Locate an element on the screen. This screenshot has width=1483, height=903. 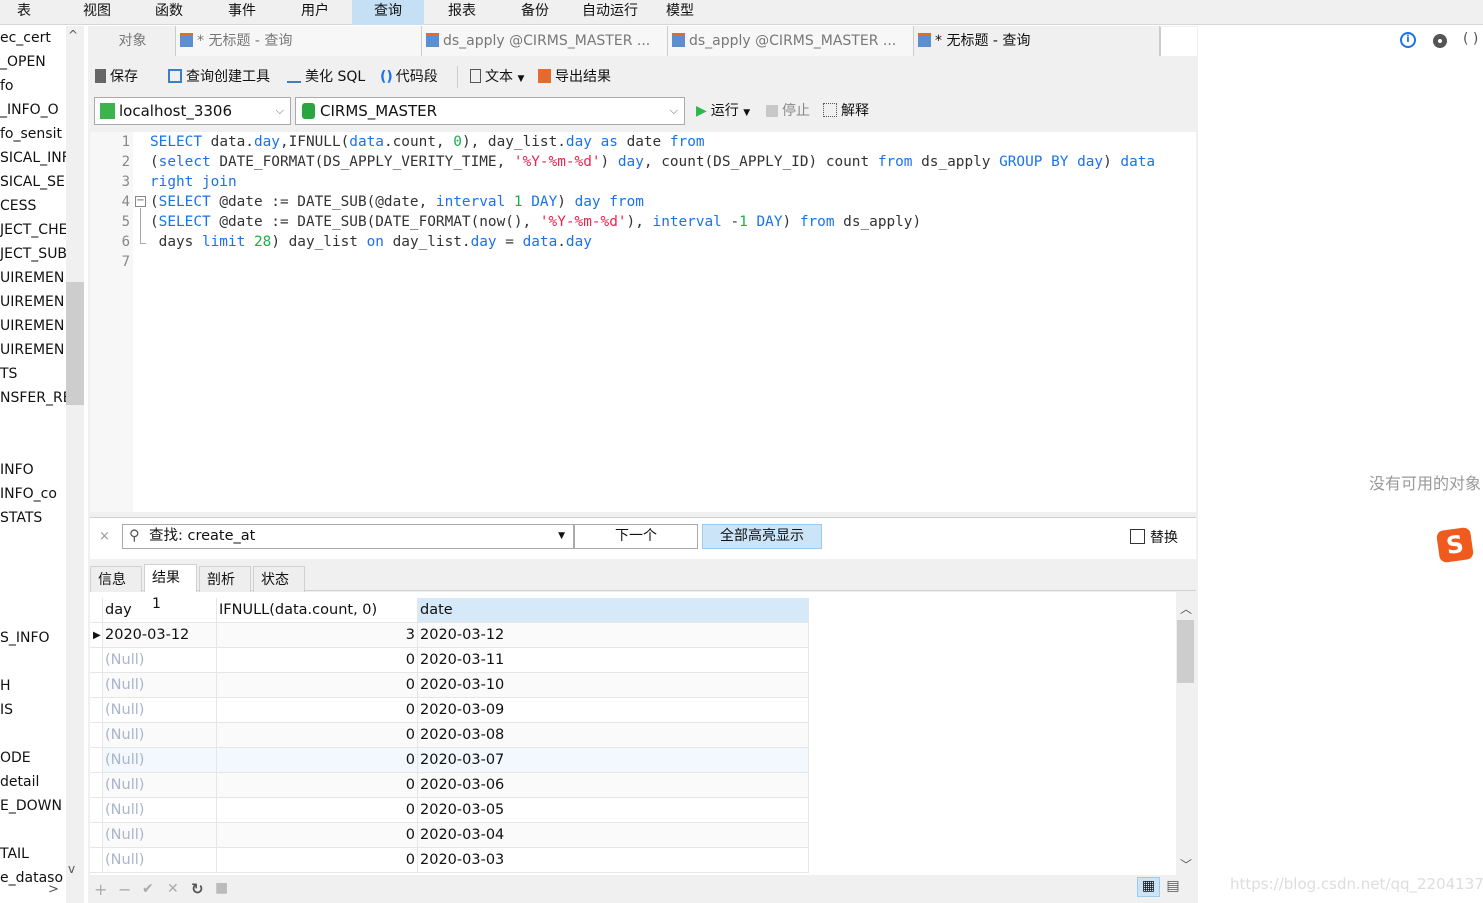
table-cell: 2020-03-08 is located at coordinates (613, 735).